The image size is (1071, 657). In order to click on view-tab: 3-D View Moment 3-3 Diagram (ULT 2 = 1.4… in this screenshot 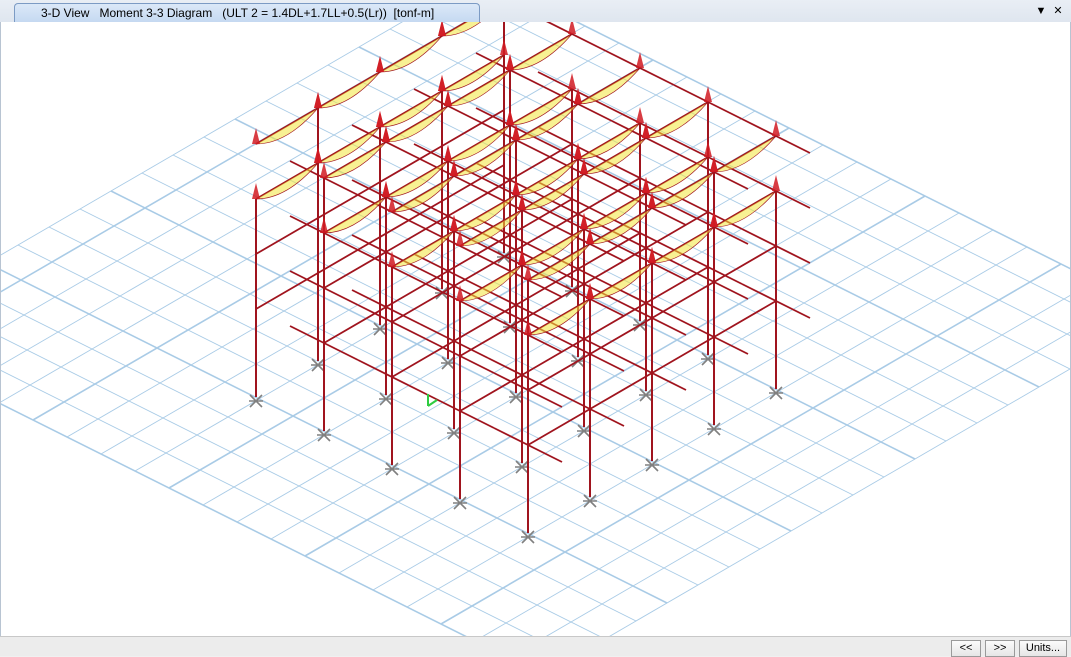, I will do `click(247, 12)`.